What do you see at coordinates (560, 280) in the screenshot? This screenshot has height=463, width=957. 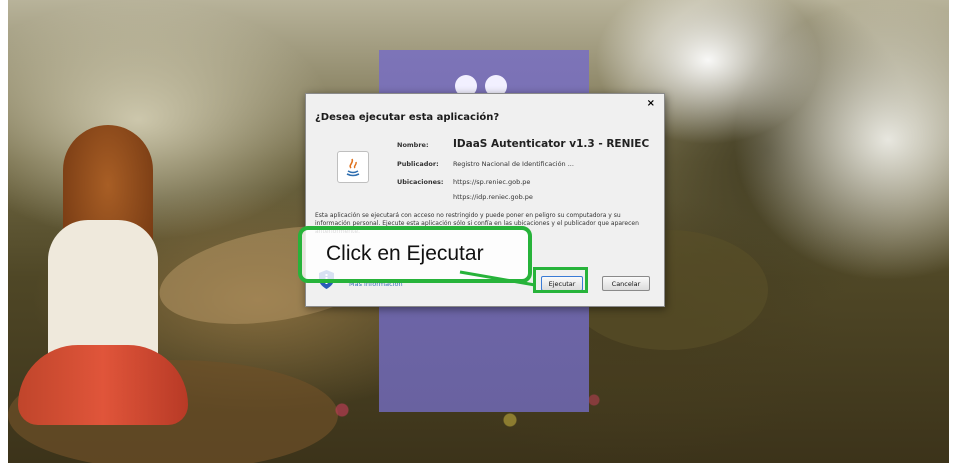 I see `run-button-highlight` at bounding box center [560, 280].